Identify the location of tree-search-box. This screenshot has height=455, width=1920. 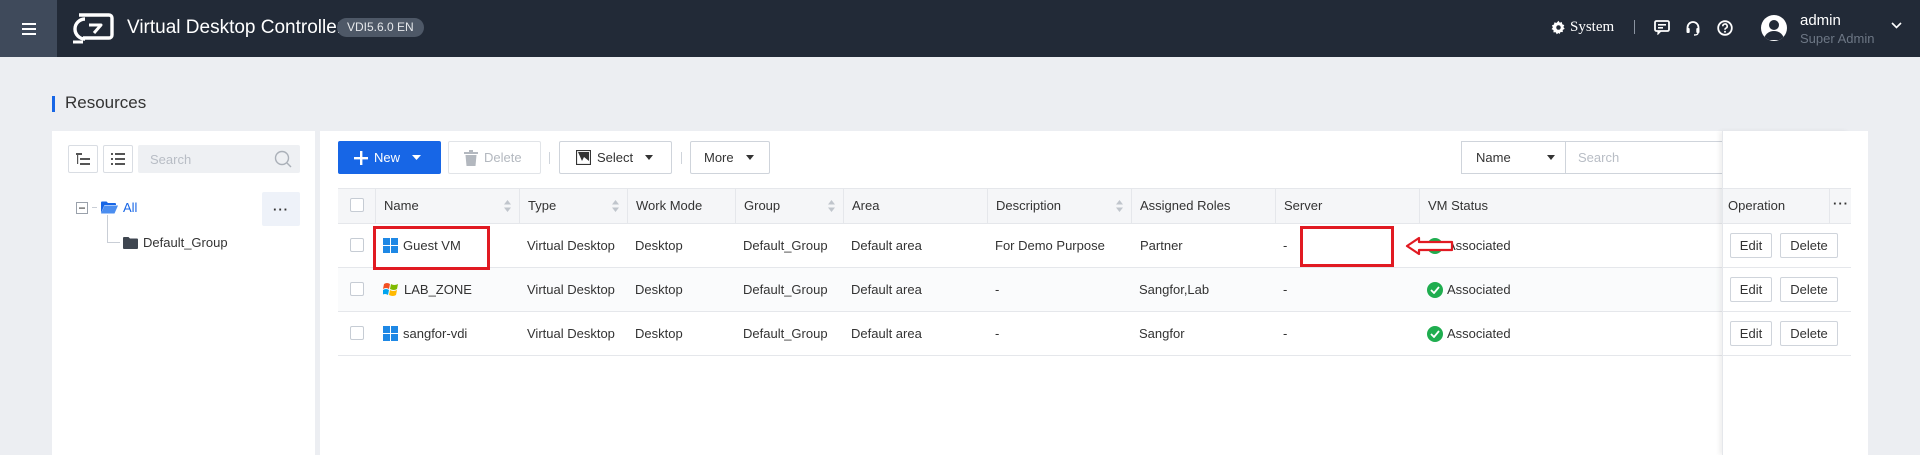
(219, 159).